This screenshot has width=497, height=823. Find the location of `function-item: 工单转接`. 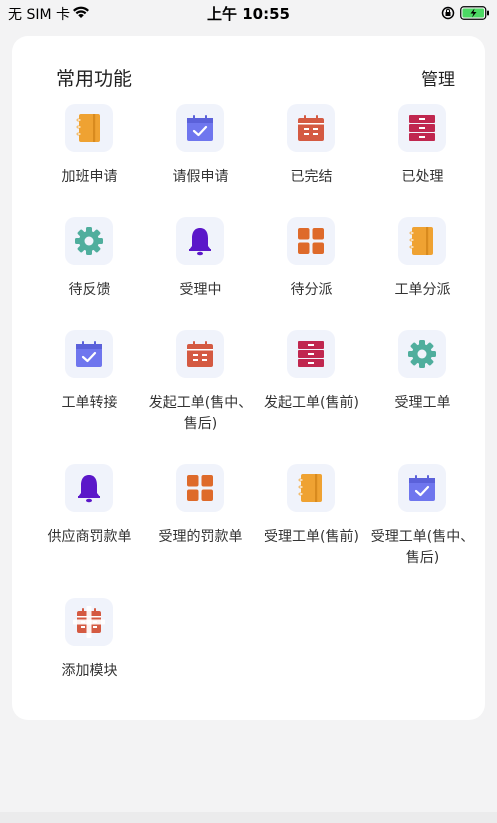

function-item: 工单转接 is located at coordinates (89, 380).